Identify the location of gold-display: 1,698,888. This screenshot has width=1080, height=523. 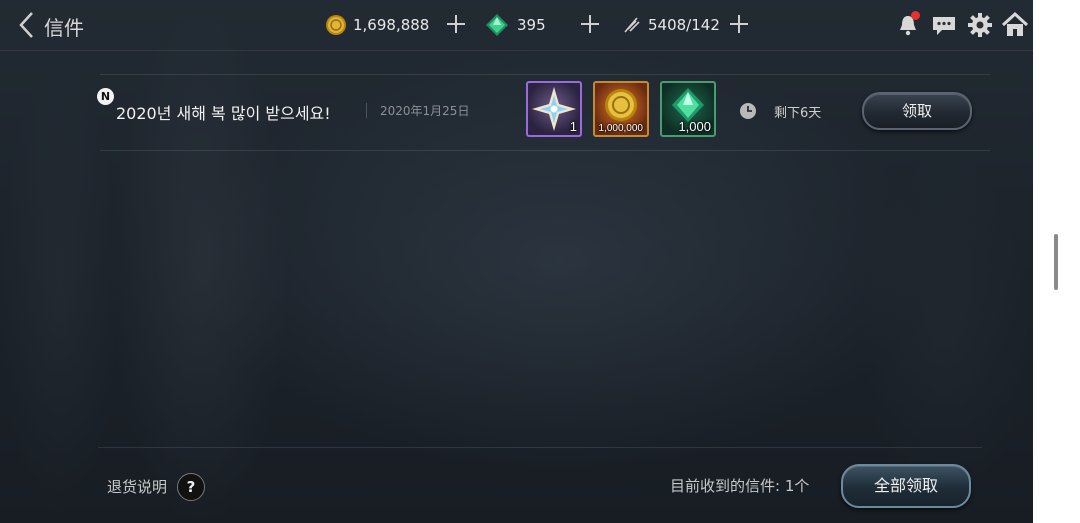
(377, 25).